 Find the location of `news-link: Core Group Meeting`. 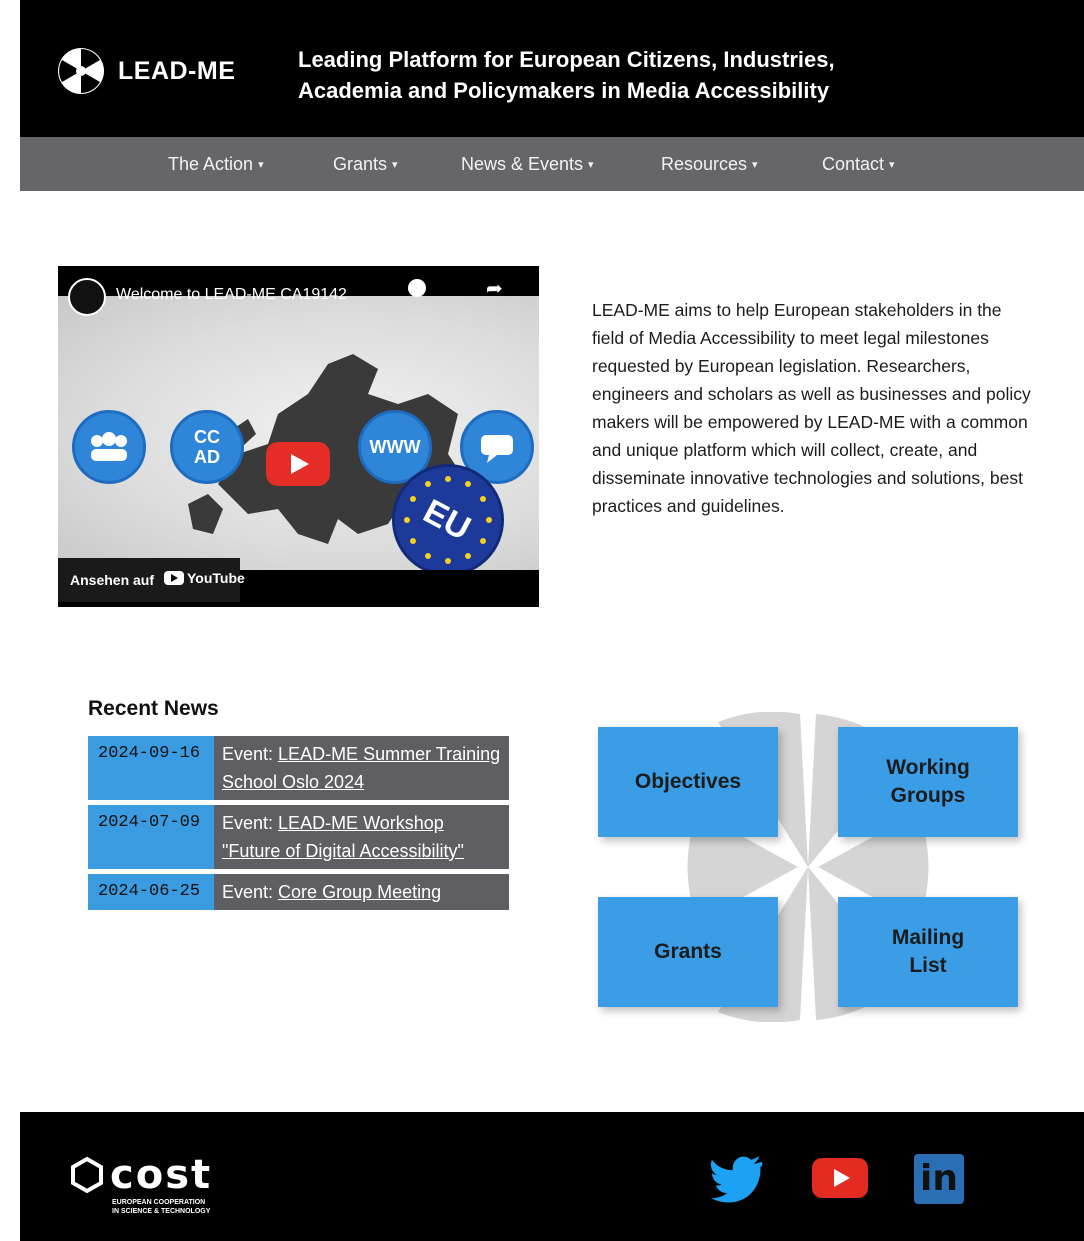

news-link: Core Group Meeting is located at coordinates (359, 892).